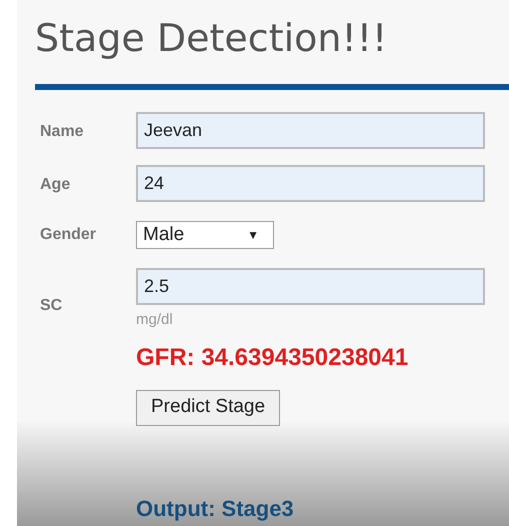  What do you see at coordinates (208, 408) in the screenshot?
I see `predict-button: Predict Stage` at bounding box center [208, 408].